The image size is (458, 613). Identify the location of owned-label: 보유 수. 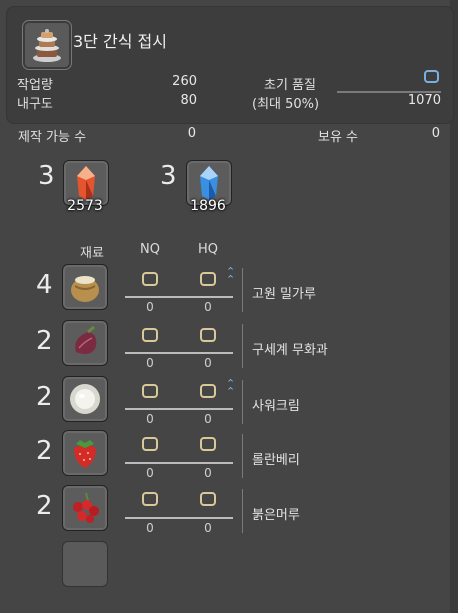
(338, 137).